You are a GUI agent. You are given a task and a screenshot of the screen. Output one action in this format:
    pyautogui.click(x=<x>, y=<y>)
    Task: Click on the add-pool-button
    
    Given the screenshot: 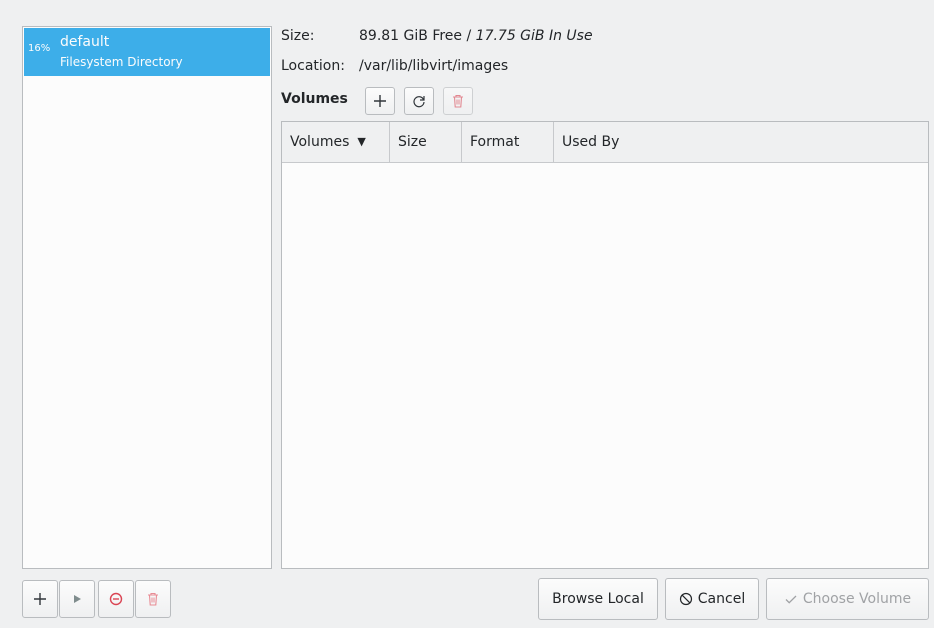 What is the action you would take?
    pyautogui.click(x=40, y=599)
    